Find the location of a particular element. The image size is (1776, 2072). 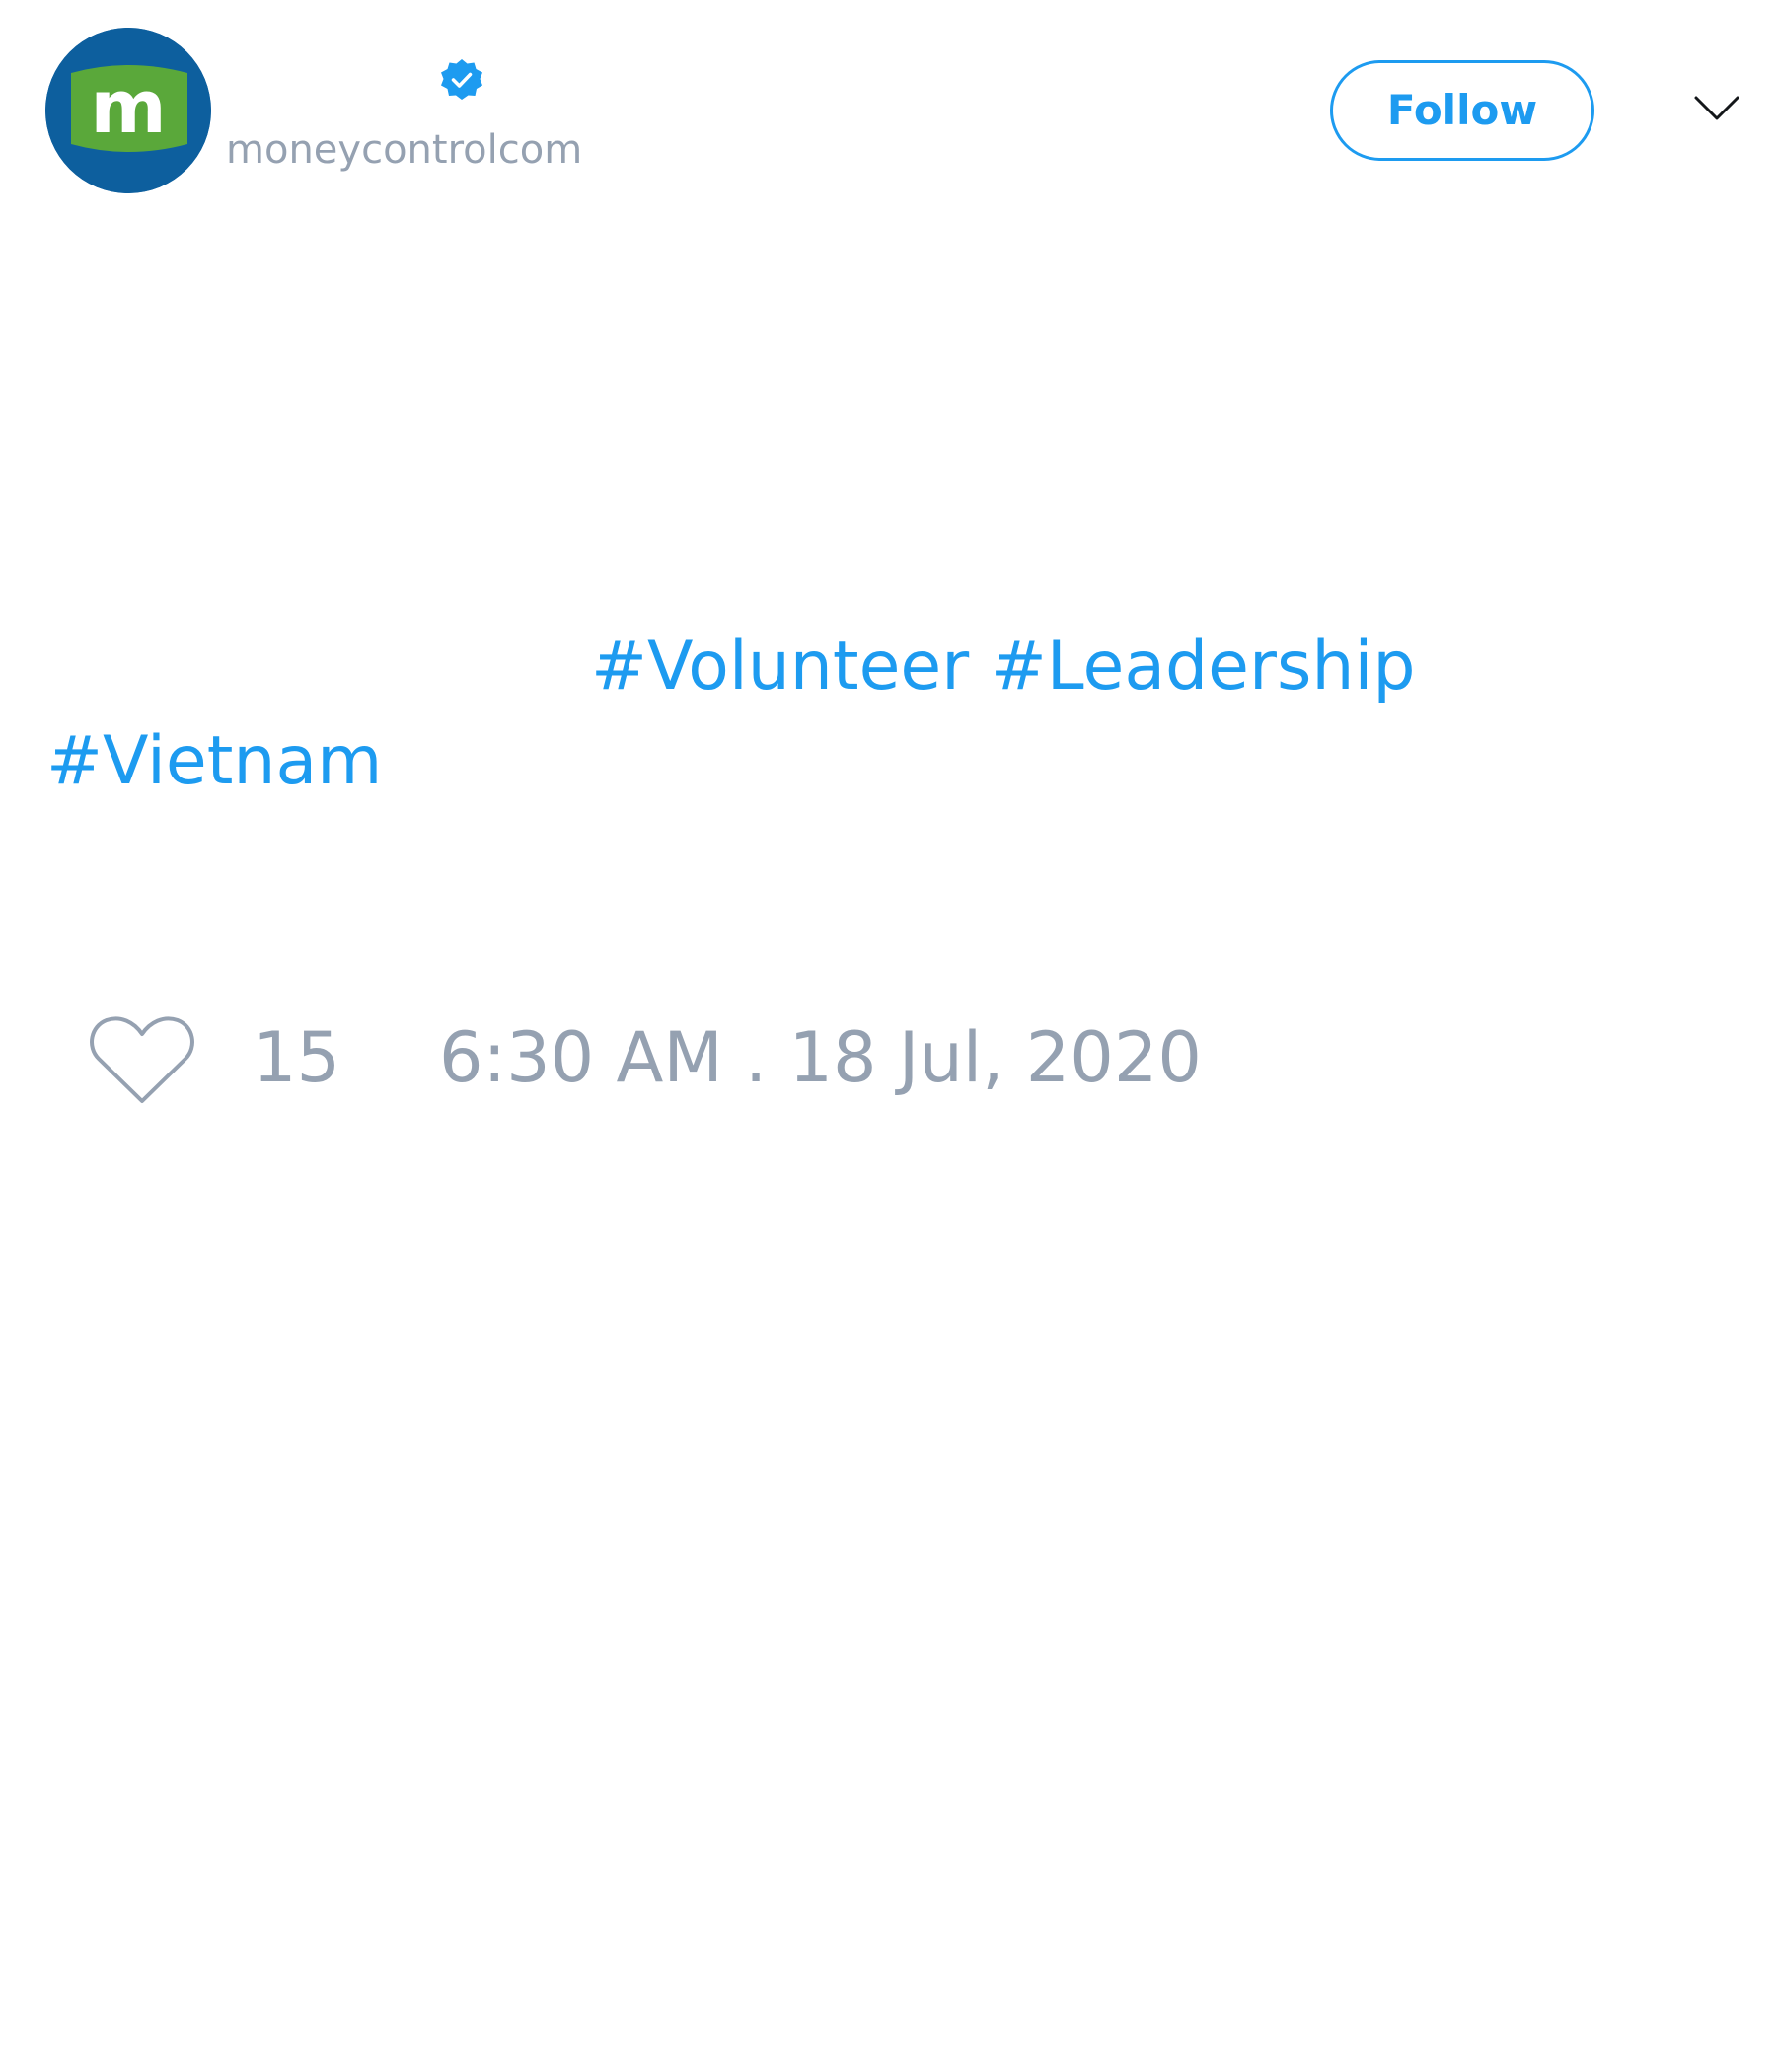

avatar: m is located at coordinates (128, 111).